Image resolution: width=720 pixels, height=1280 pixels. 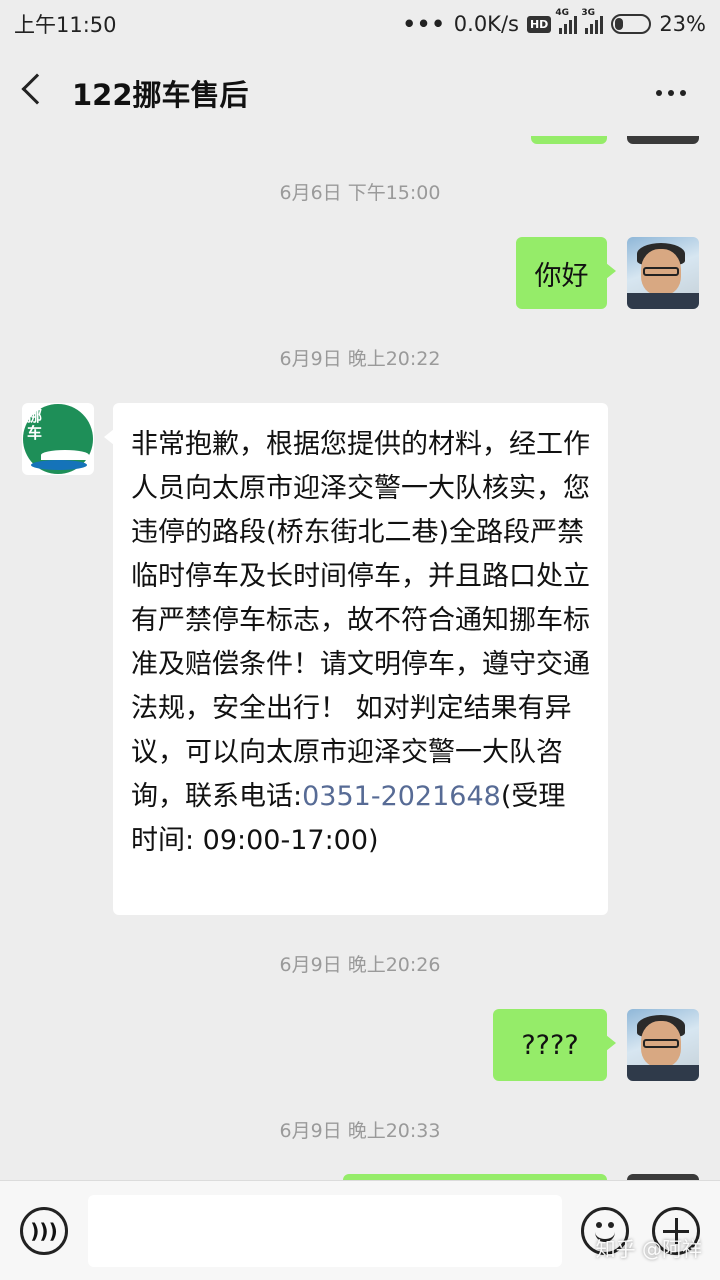 I want to click on status-icons: ••• 0.0K/s HD 4G 3G 23%, so click(x=554, y=22).